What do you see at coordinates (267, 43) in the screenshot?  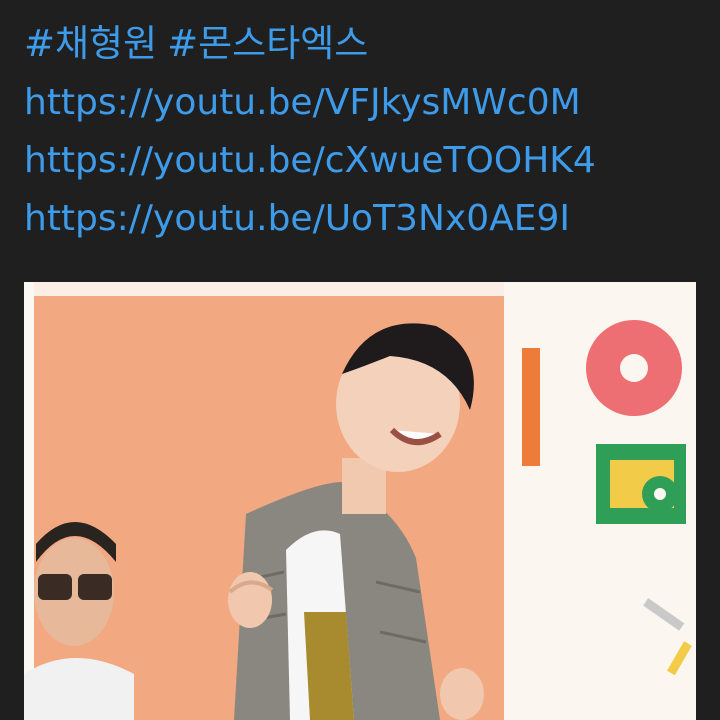 I see `hashtag-link: #몬스타엑스` at bounding box center [267, 43].